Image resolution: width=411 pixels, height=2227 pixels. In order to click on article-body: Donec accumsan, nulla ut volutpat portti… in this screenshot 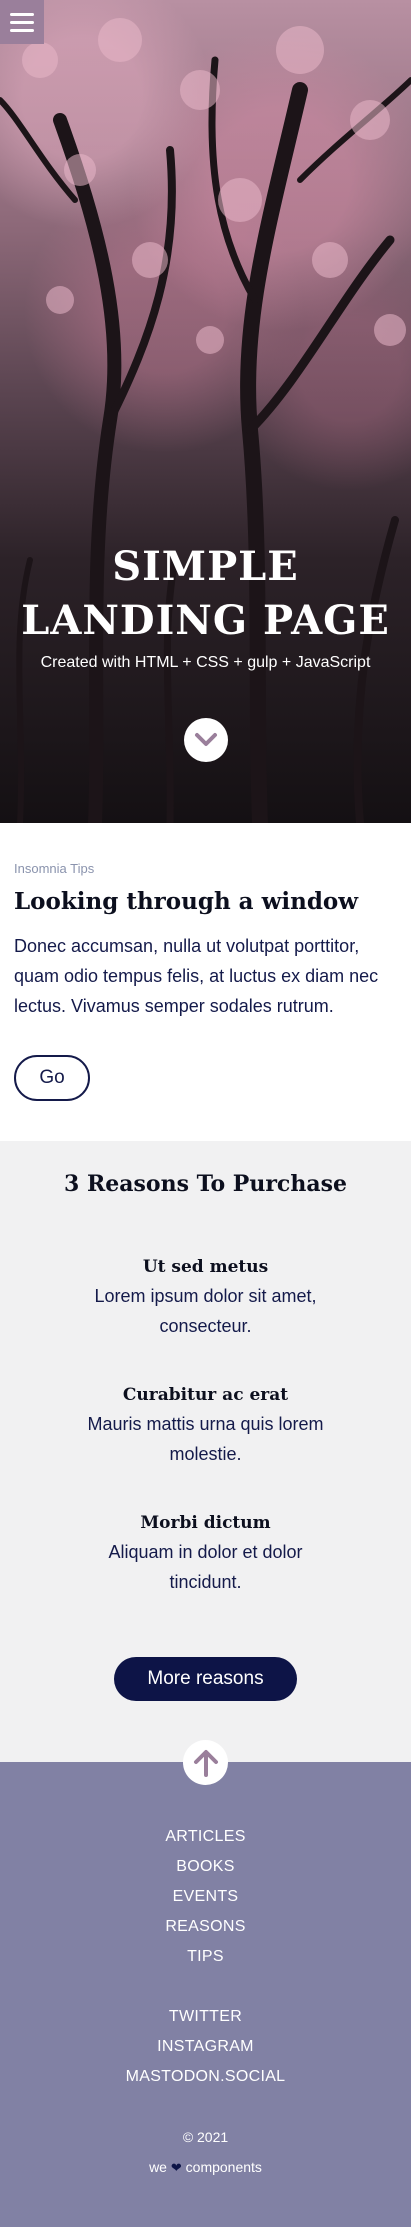, I will do `click(196, 976)`.